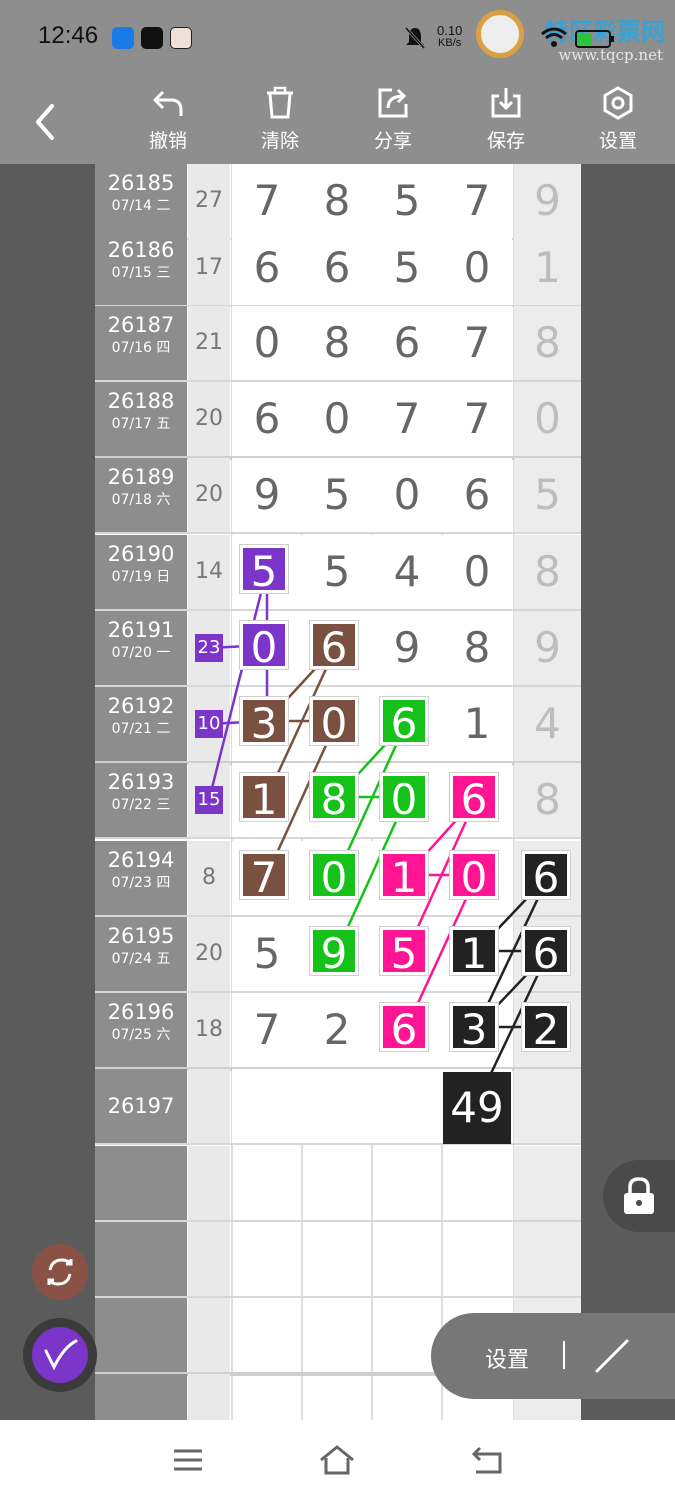  I want to click on draw-row: 26187 07/16 四 21 0 8 6 7 8, so click(338, 343).